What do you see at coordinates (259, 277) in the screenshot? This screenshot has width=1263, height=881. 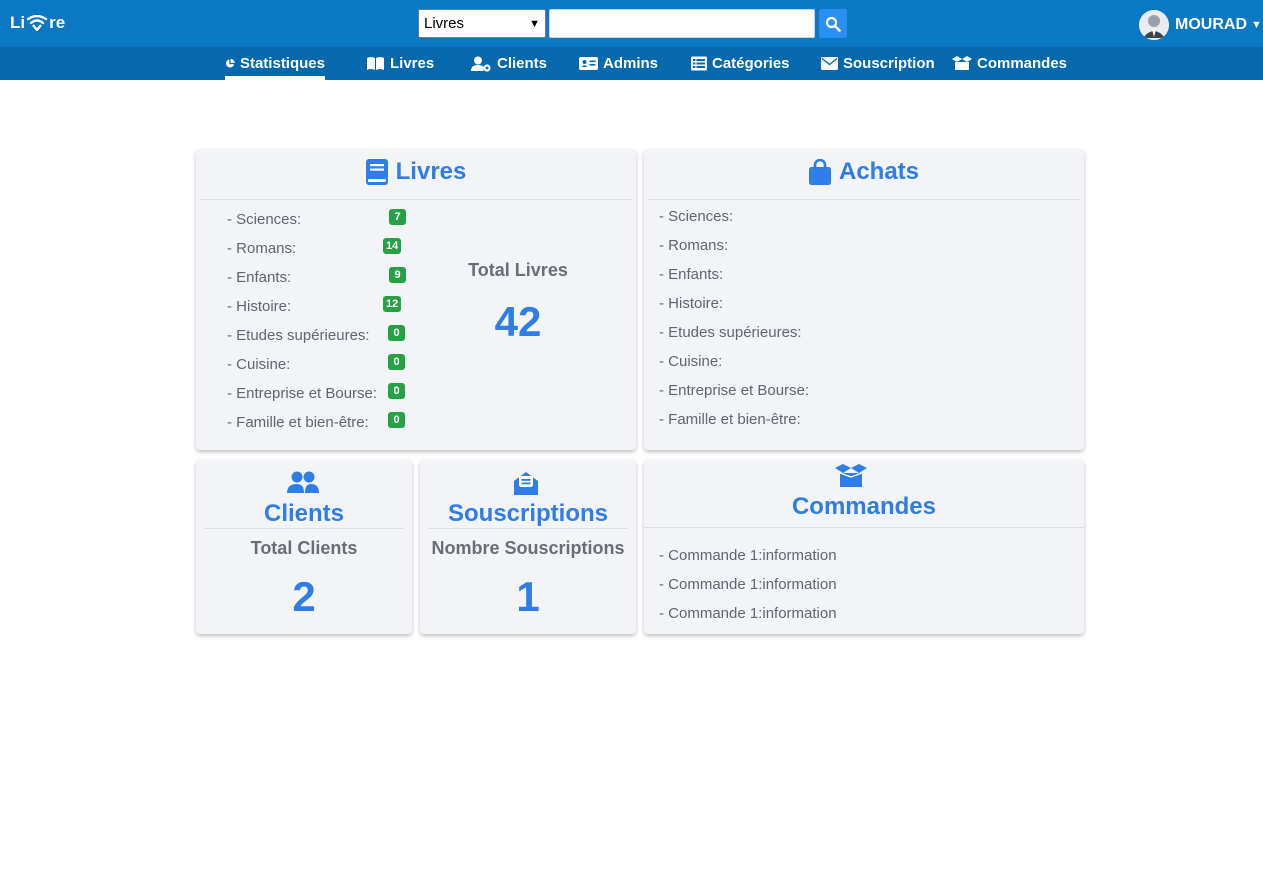 I see `livres-category-row: - Enfants:` at bounding box center [259, 277].